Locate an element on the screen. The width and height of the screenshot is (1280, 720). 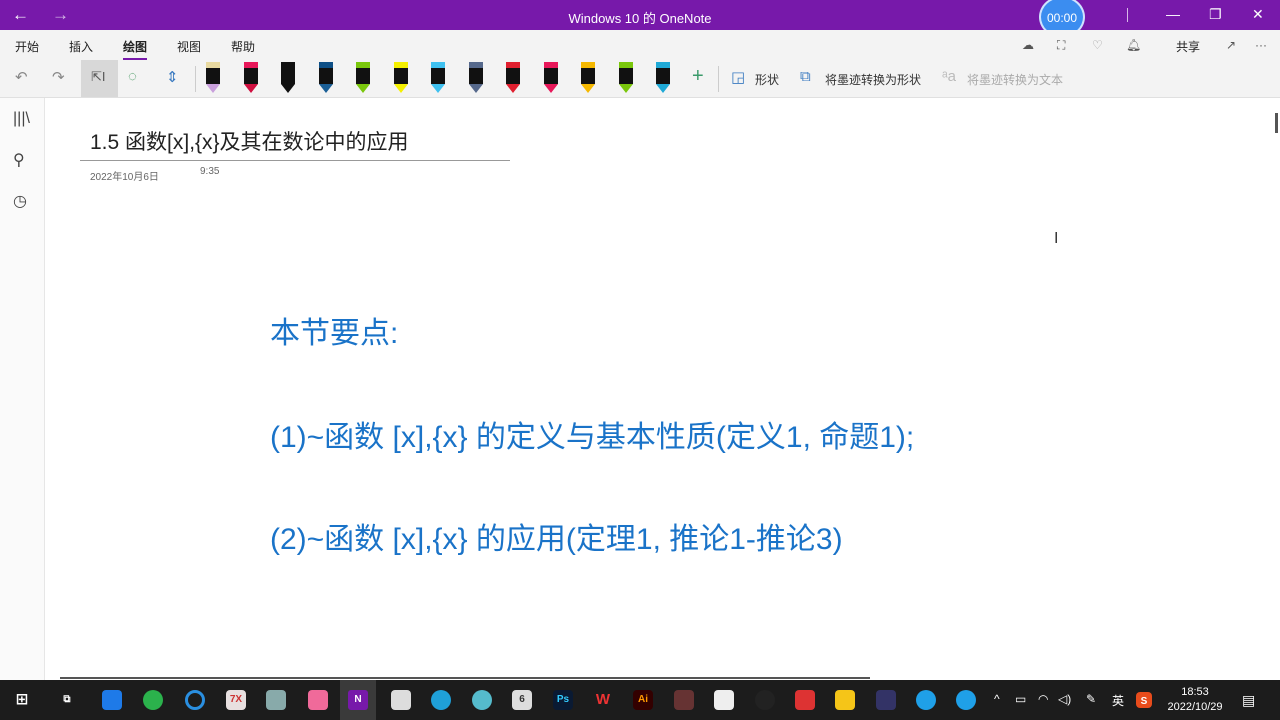
app-icon: 6 is located at coordinates (522, 700).